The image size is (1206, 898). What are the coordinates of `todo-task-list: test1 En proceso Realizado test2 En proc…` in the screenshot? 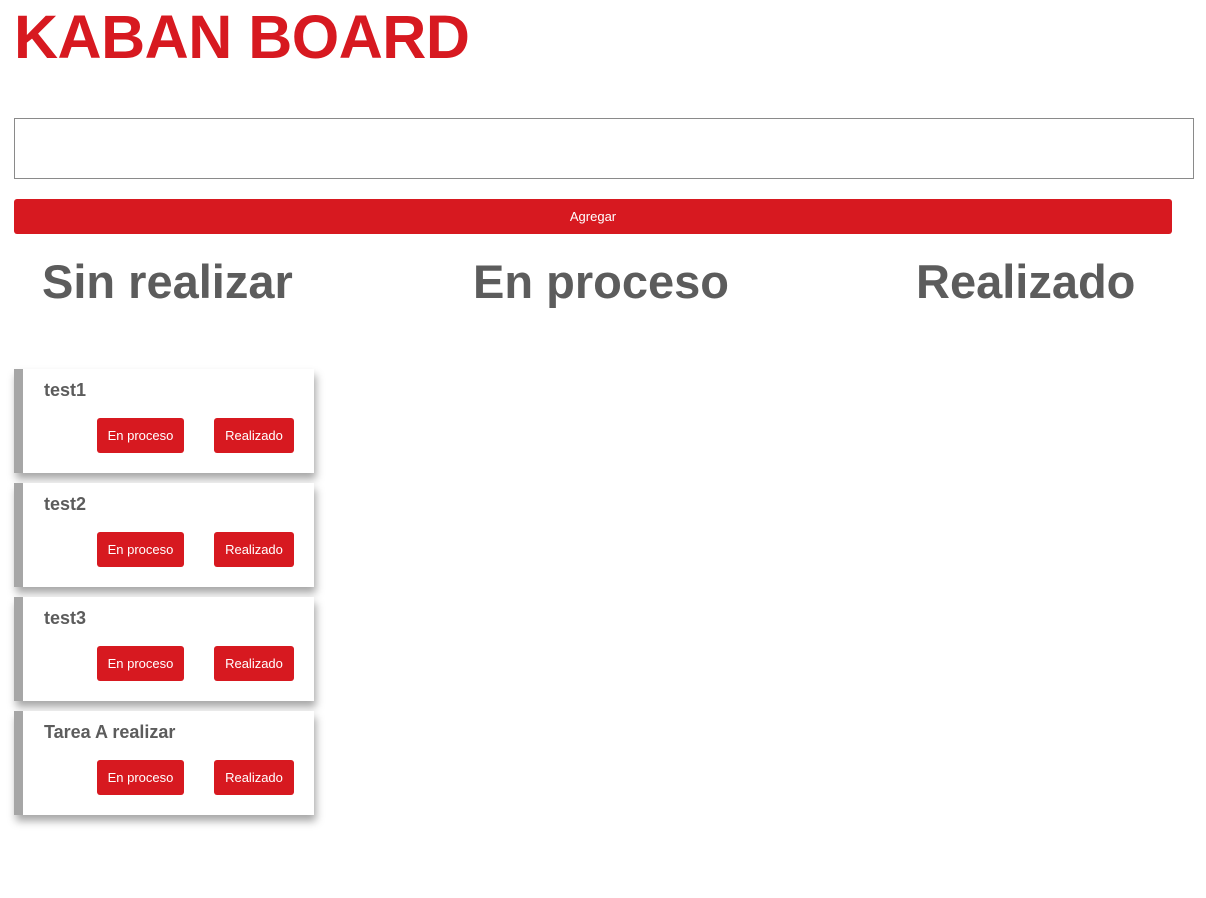 It's located at (164, 597).